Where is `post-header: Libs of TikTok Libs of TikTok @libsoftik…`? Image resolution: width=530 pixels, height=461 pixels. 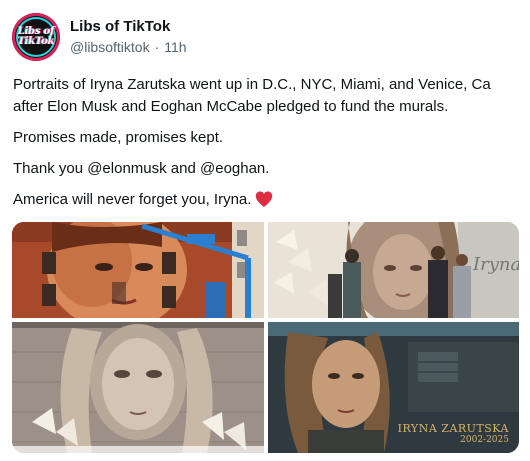 post-header: Libs of TikTok Libs of TikTok @libsoftik… is located at coordinates (99, 37).